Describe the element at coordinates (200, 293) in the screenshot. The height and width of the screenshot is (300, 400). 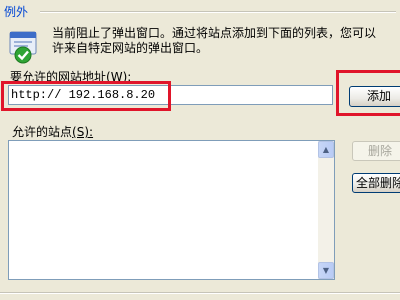
I see `bottom-divider` at that location.